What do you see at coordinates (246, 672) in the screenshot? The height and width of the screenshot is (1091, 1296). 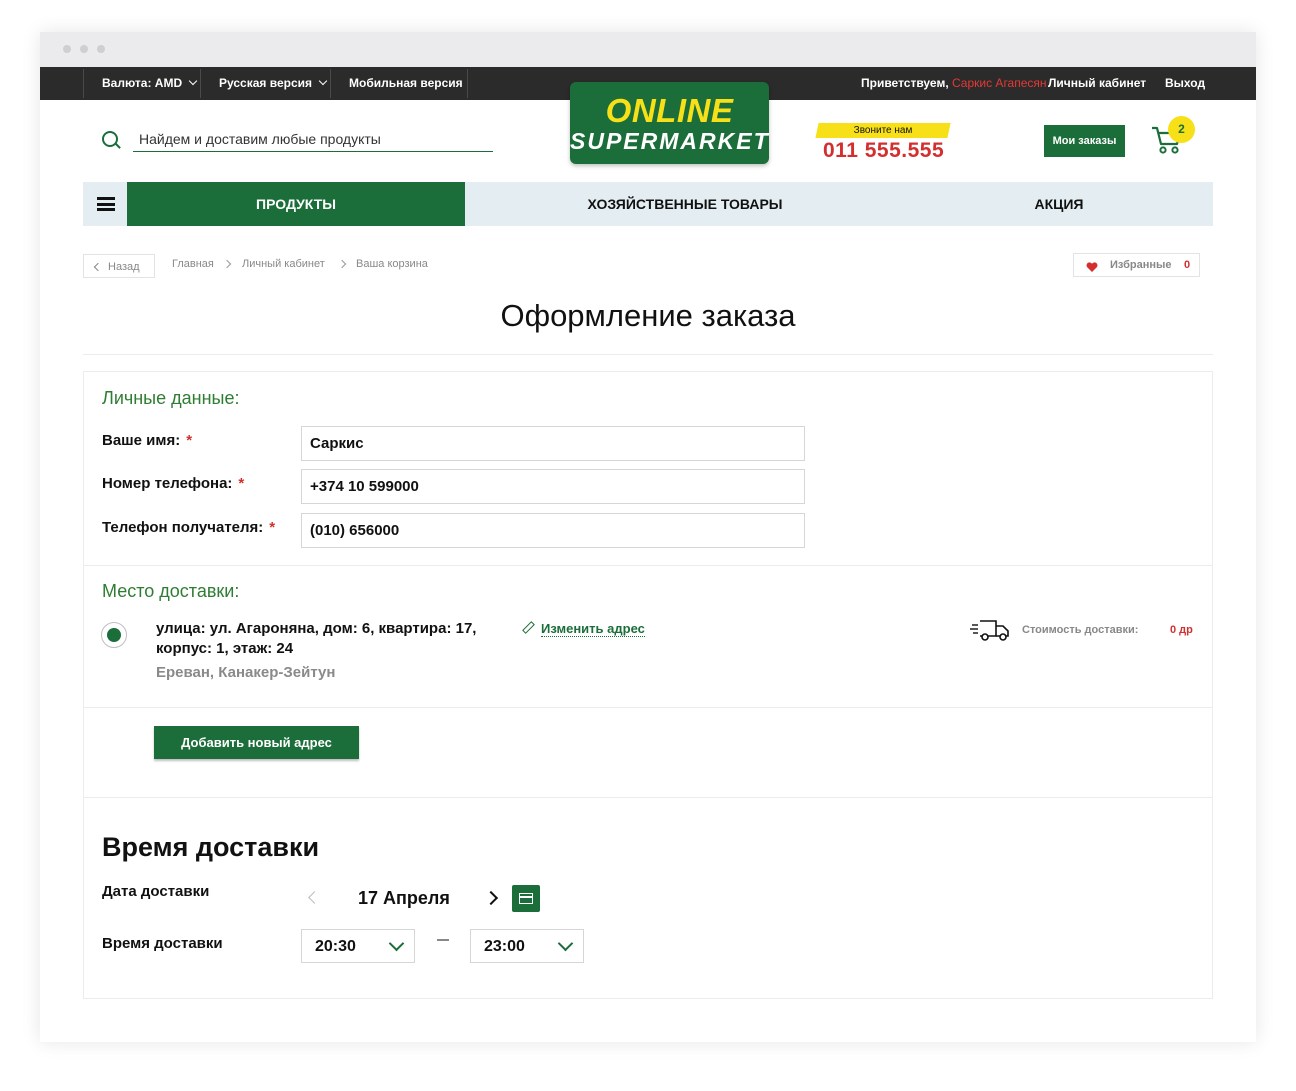 I see `address-city: Ереван, Канакер-Зейтун` at bounding box center [246, 672].